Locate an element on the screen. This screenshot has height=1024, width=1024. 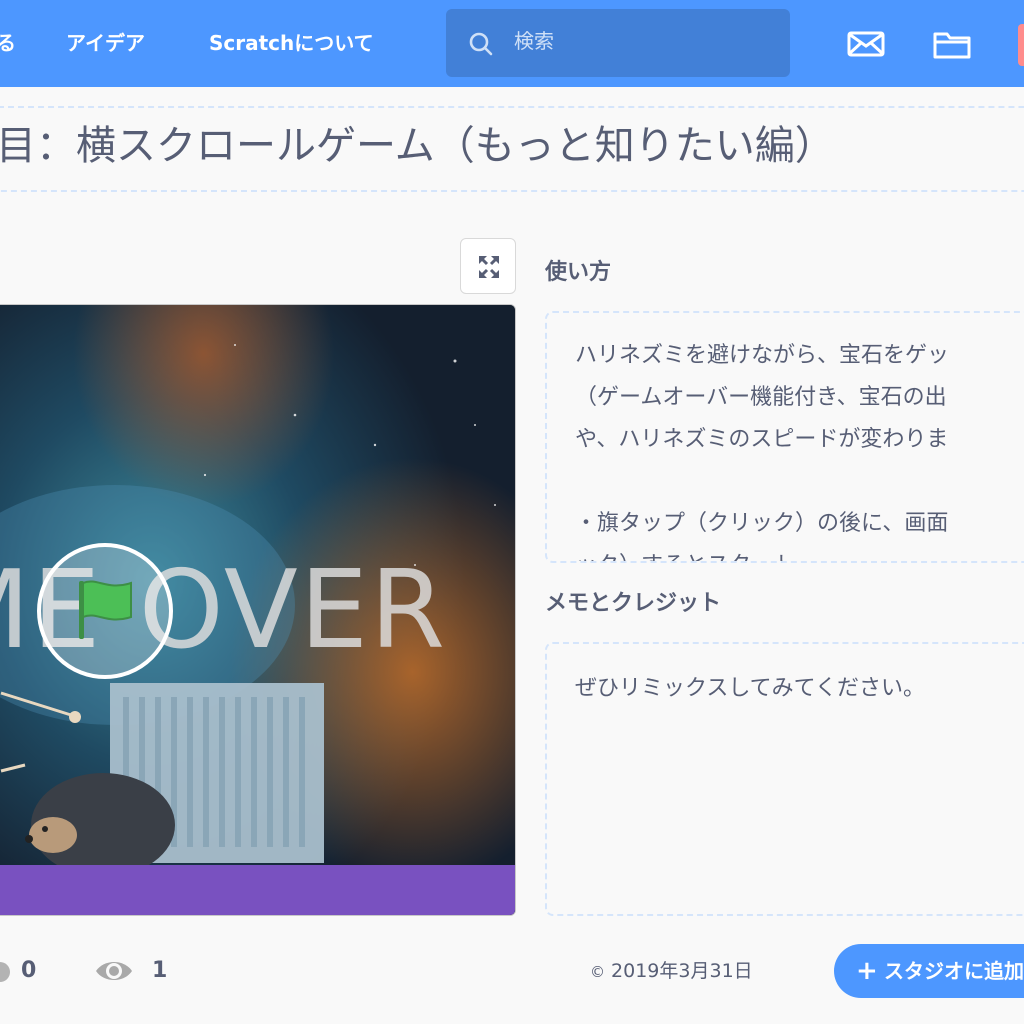
plus-icon: + is located at coordinates (867, 971).